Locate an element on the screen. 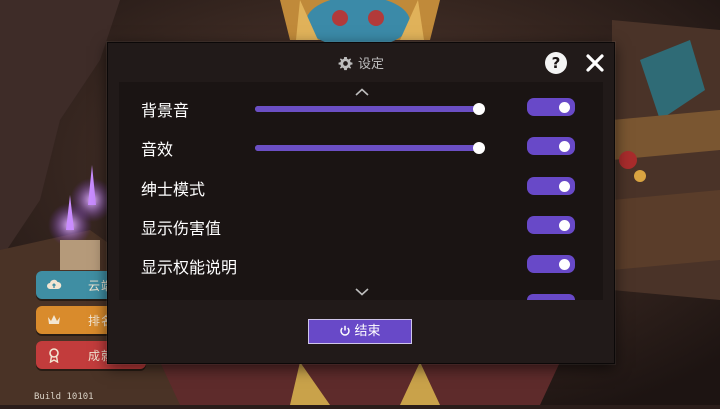 Image resolution: width=720 pixels, height=409 pixels. sound-effects-toggle is located at coordinates (551, 146).